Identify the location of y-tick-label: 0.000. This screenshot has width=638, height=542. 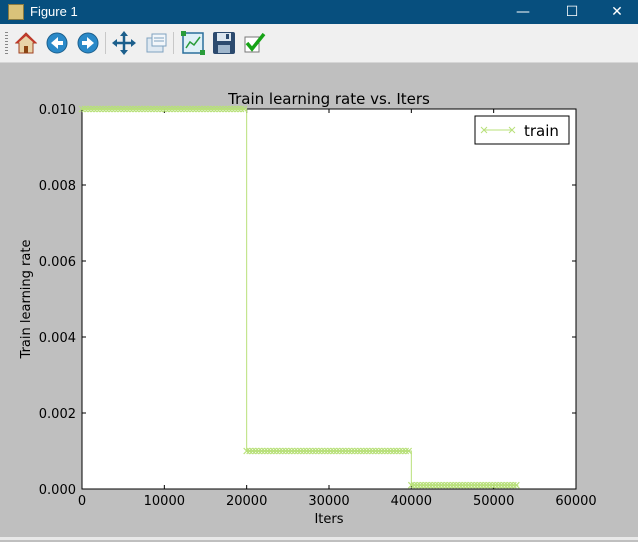
(57, 490).